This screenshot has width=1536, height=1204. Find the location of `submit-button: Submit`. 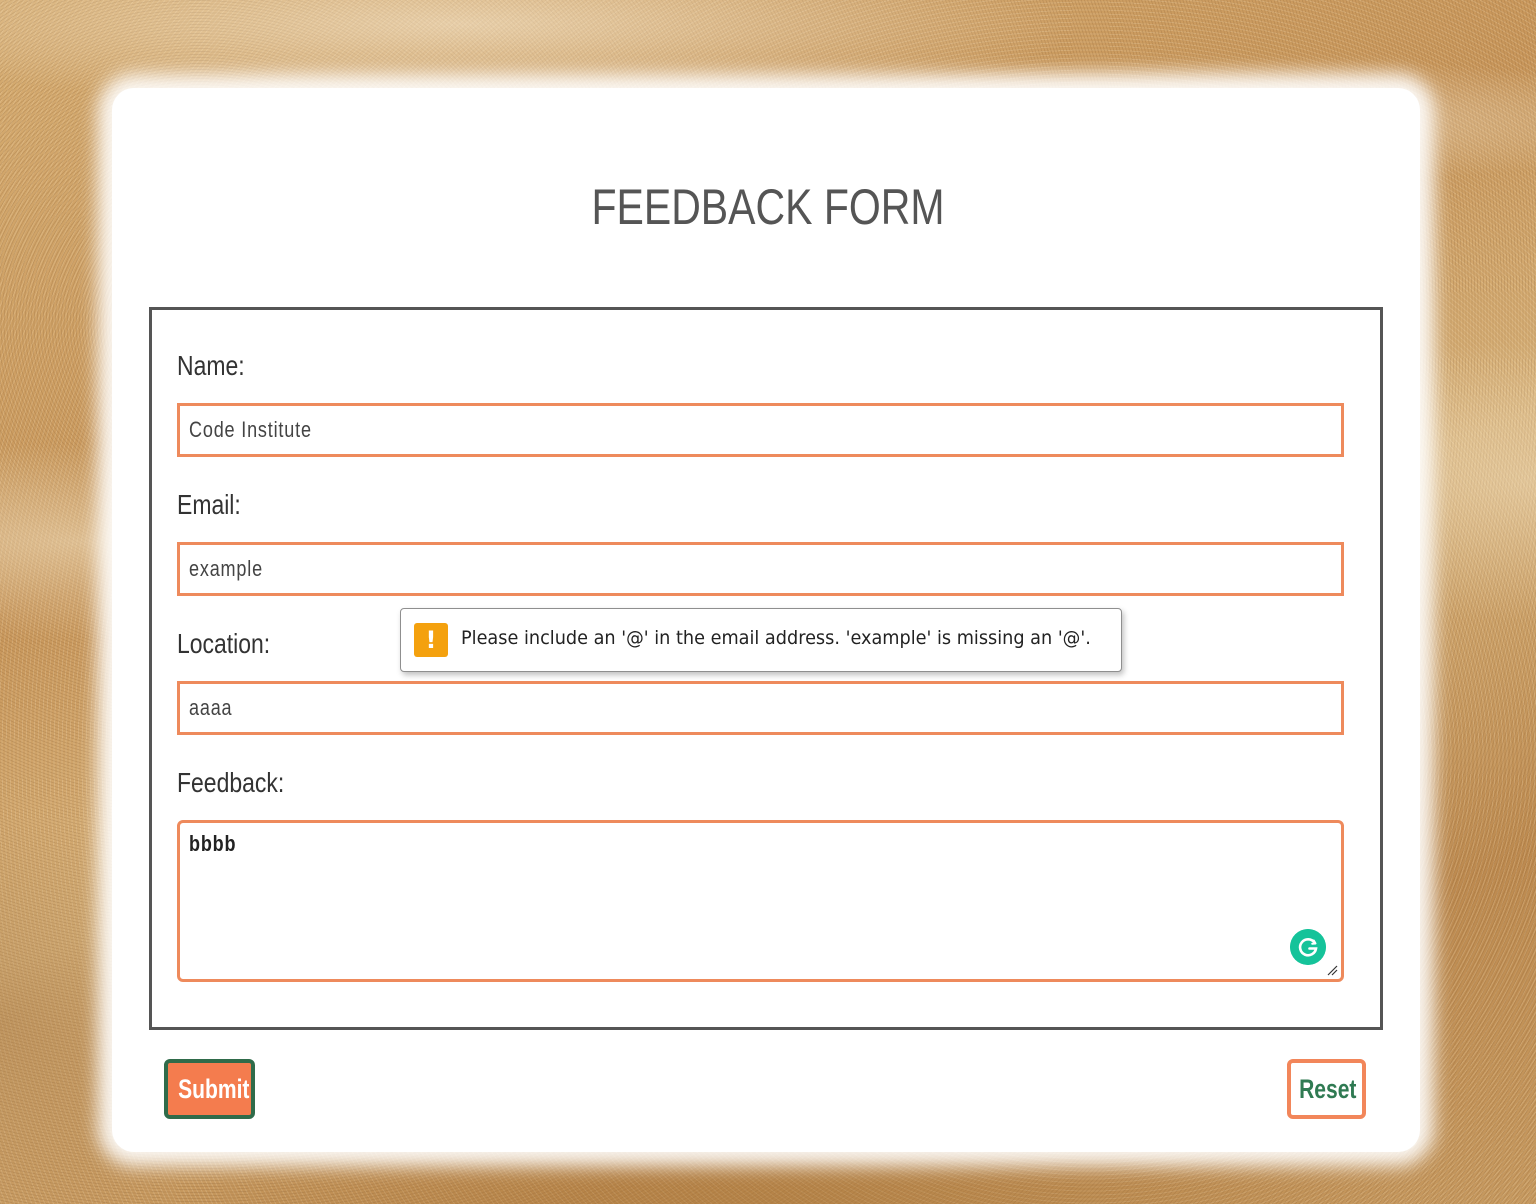

submit-button: Submit is located at coordinates (209, 1089).